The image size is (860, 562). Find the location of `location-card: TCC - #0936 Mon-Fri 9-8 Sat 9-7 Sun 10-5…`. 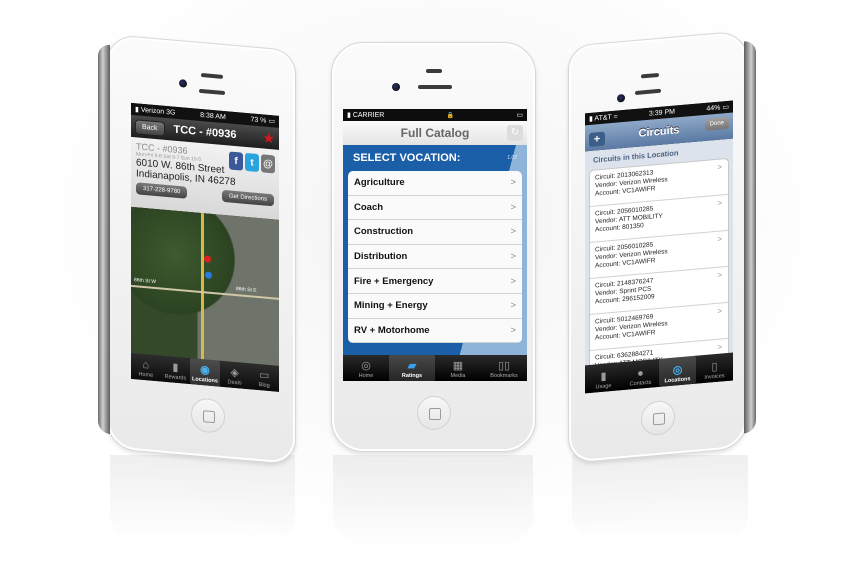

location-card: TCC - #0936 Mon-Fri 9-8 Sat 9-7 Sun 10-5… is located at coordinates (205, 178).